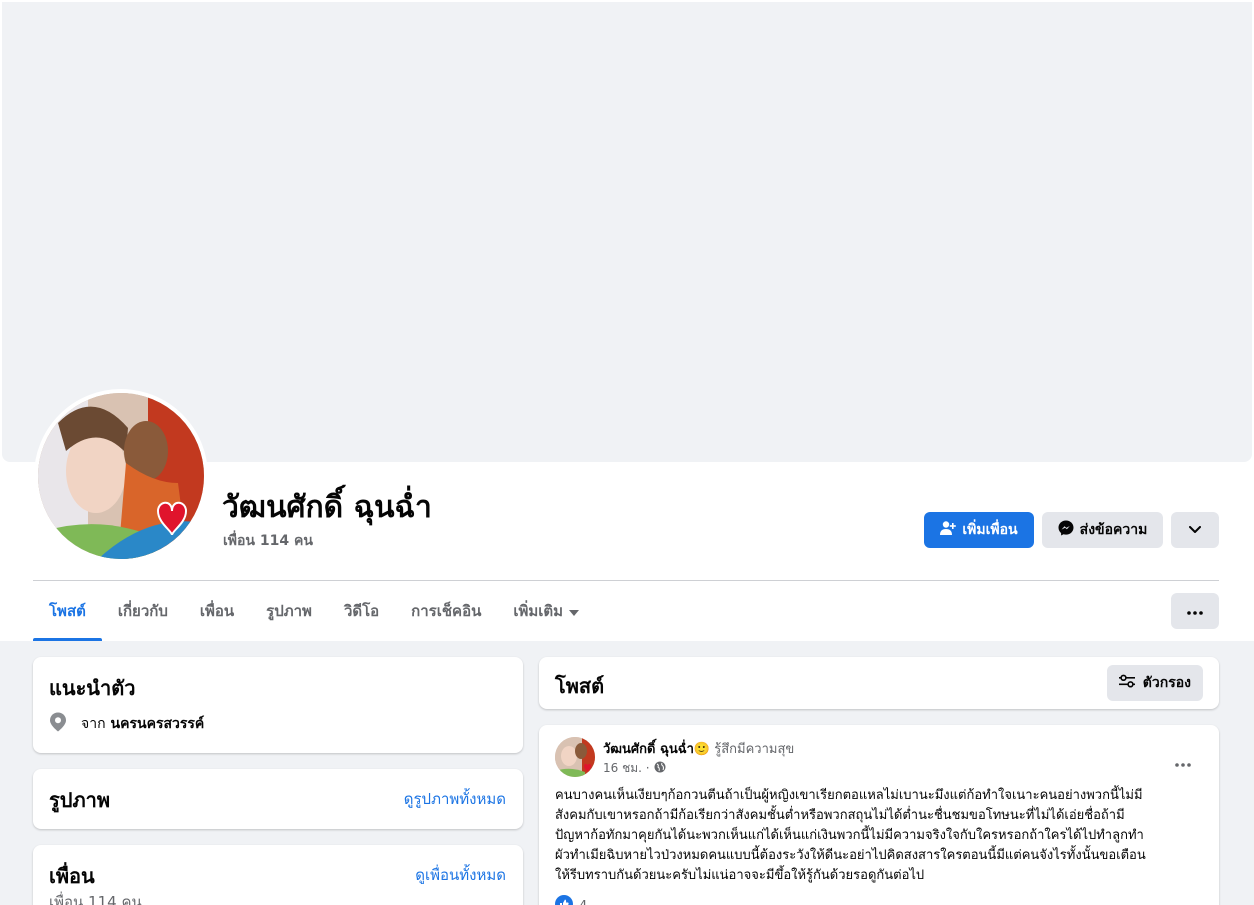 The image size is (1254, 905). Describe the element at coordinates (564, 900) in the screenshot. I see `like-reaction-icon` at that location.